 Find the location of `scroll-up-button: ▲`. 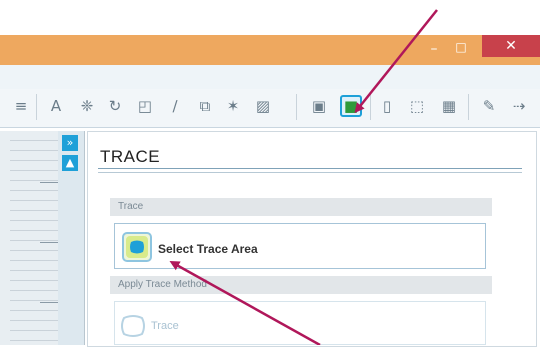

scroll-up-button: ▲ is located at coordinates (70, 163).